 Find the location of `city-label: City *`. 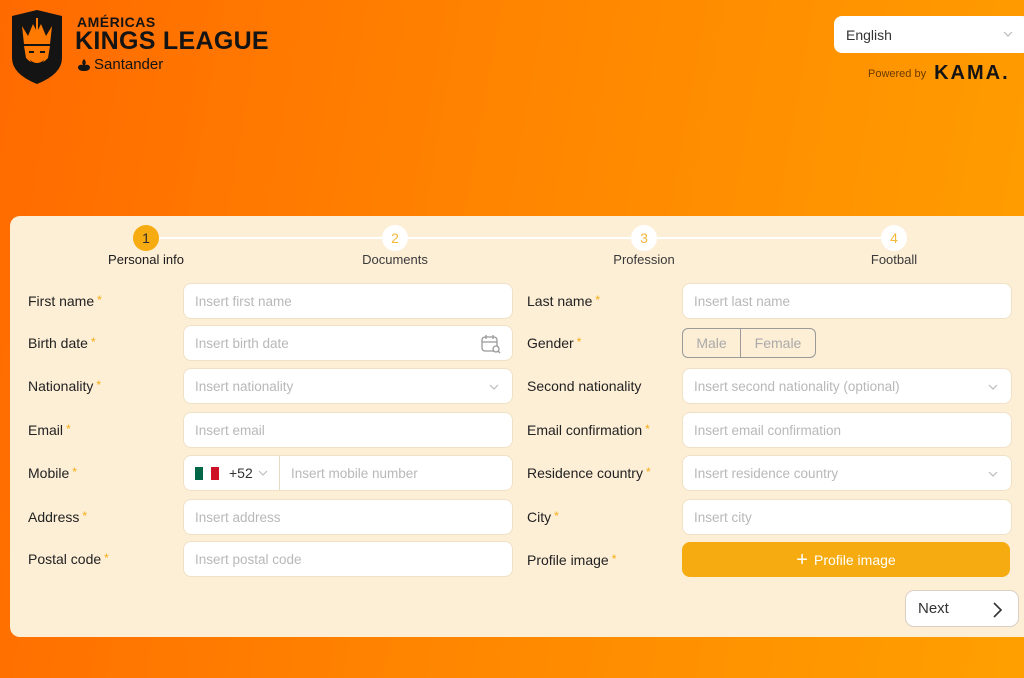

city-label: City * is located at coordinates (543, 517).